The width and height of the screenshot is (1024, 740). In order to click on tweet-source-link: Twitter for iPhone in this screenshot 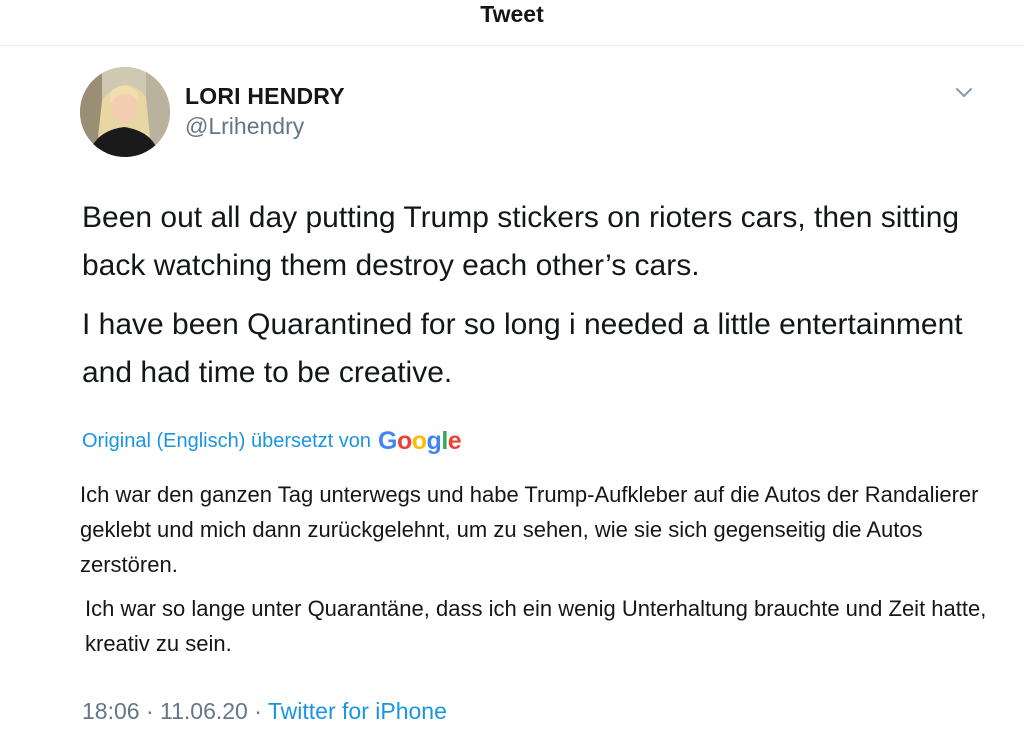, I will do `click(357, 711)`.